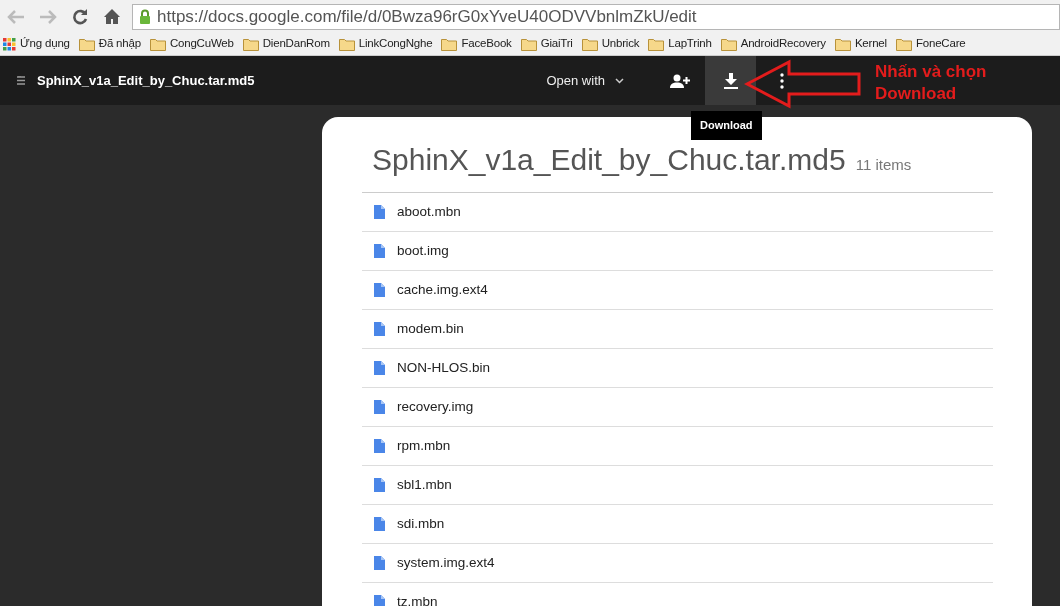  What do you see at coordinates (21, 80) in the screenshot?
I see `menu-icon` at bounding box center [21, 80].